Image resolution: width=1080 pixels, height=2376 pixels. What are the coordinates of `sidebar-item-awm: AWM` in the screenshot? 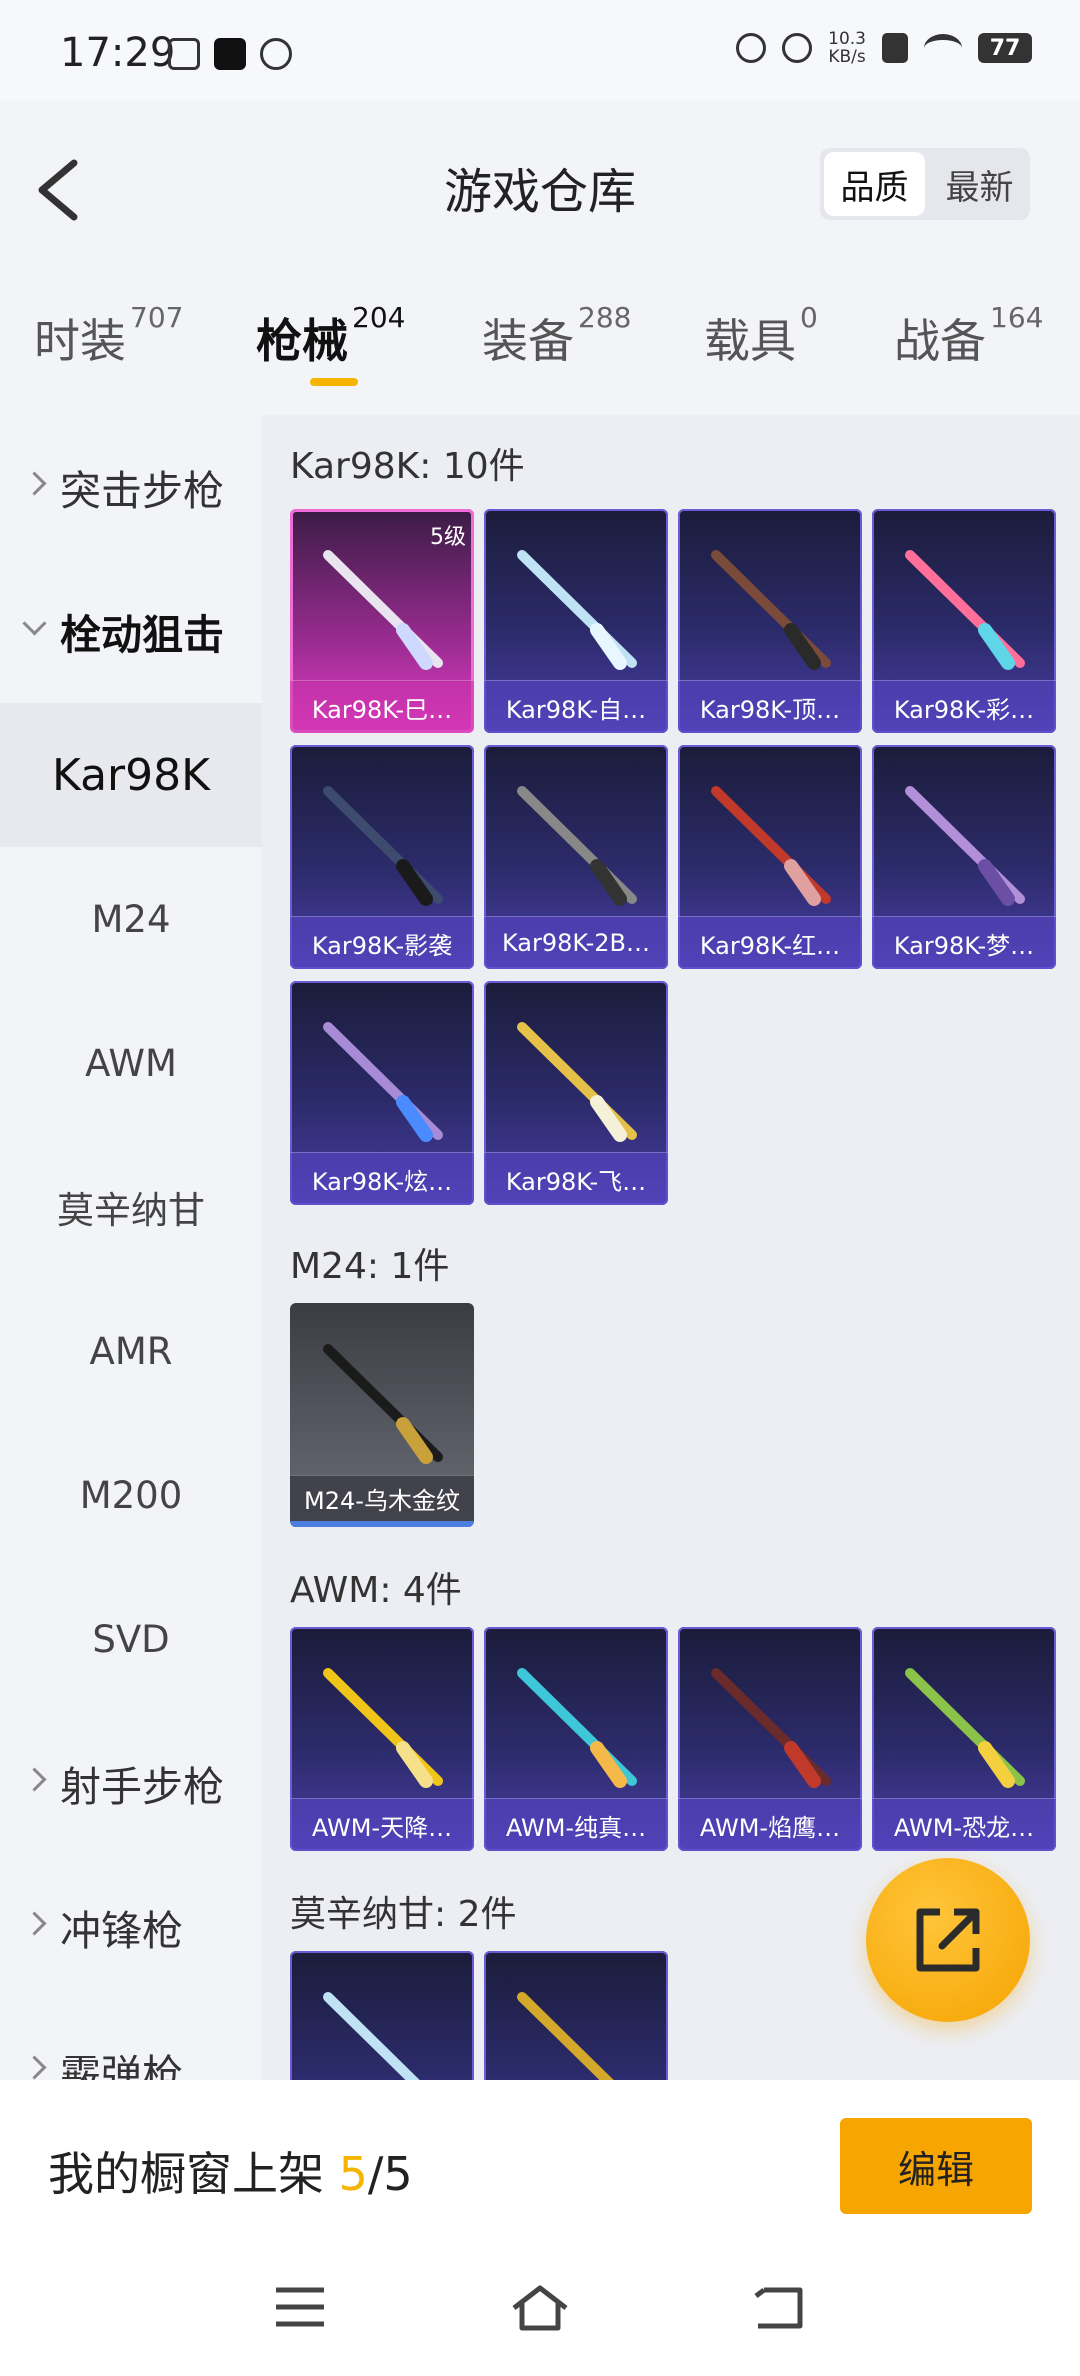 It's located at (131, 1063).